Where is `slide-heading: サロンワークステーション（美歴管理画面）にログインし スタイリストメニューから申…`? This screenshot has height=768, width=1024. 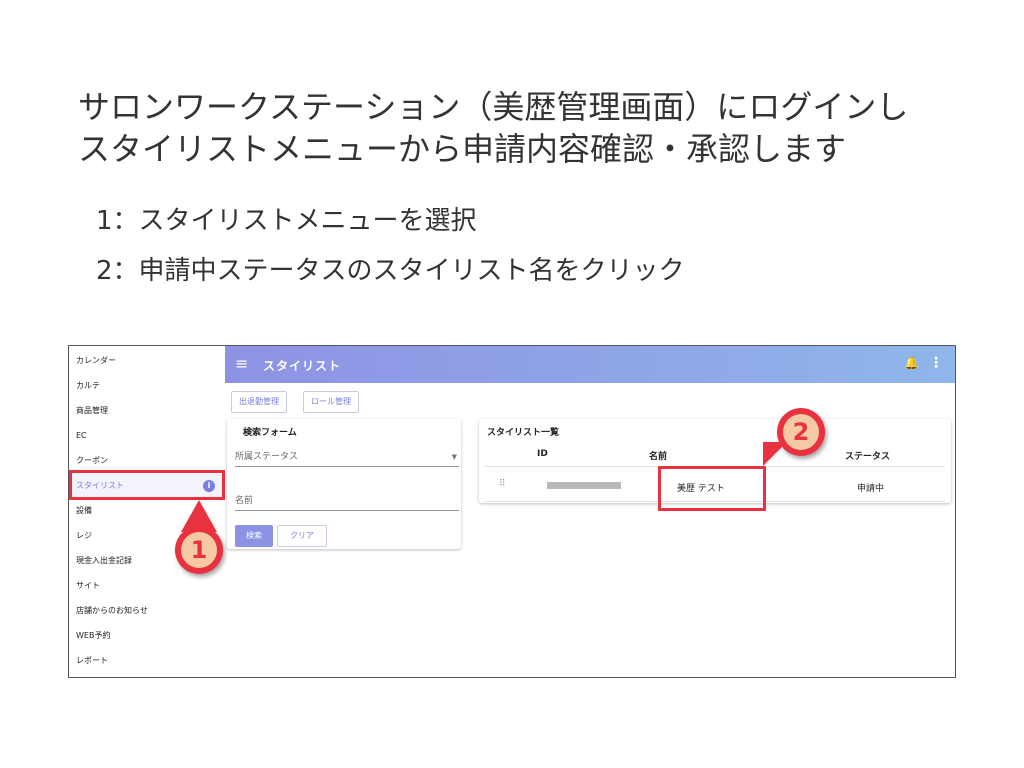 slide-heading: サロンワークステーション（美歴管理画面）にログインし スタイリストメニューから申… is located at coordinates (493, 128).